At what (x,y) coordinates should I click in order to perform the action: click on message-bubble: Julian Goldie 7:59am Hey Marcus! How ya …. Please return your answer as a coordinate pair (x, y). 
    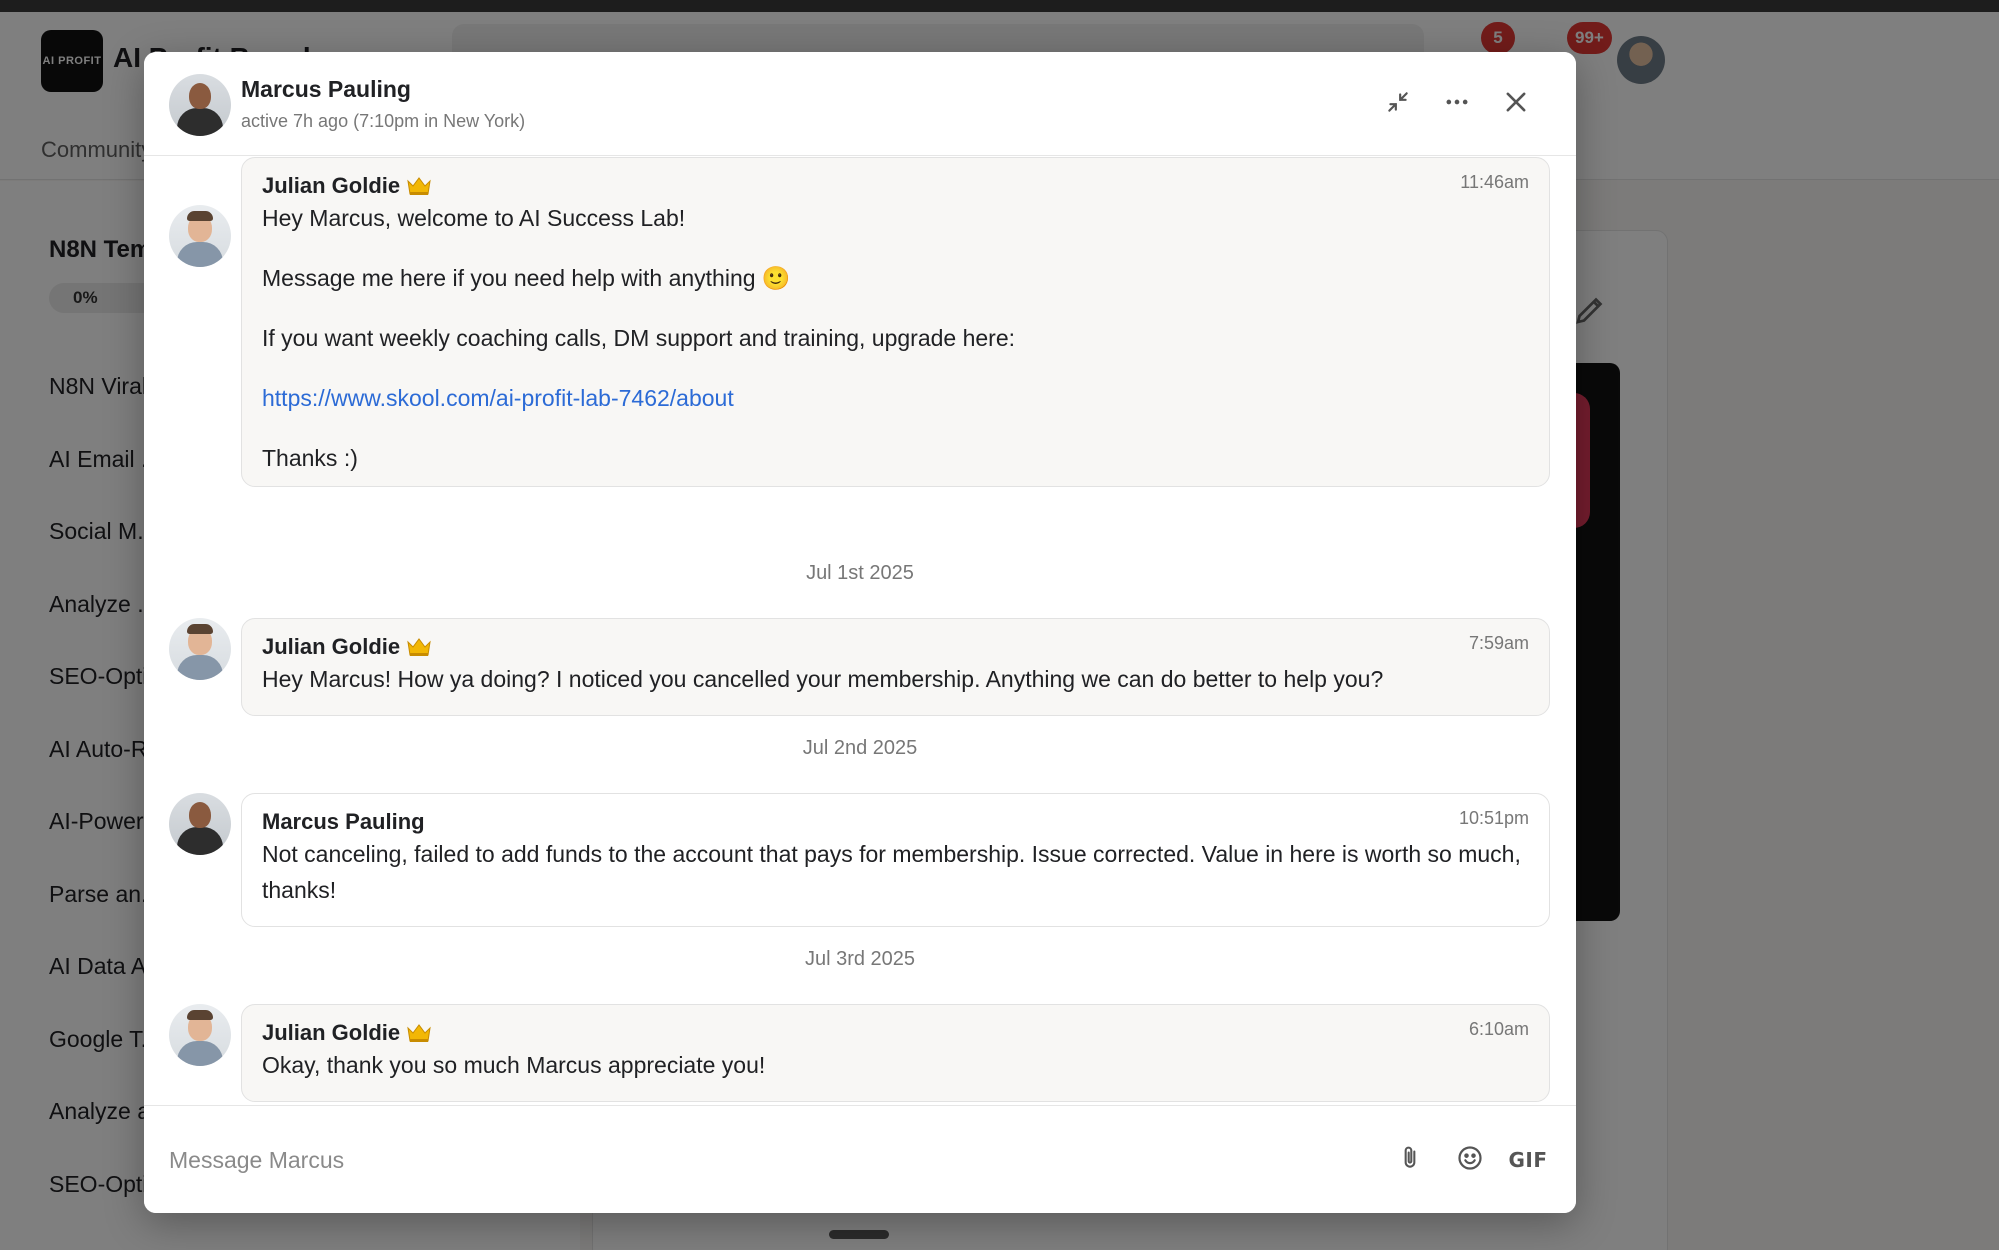
    Looking at the image, I should click on (895, 667).